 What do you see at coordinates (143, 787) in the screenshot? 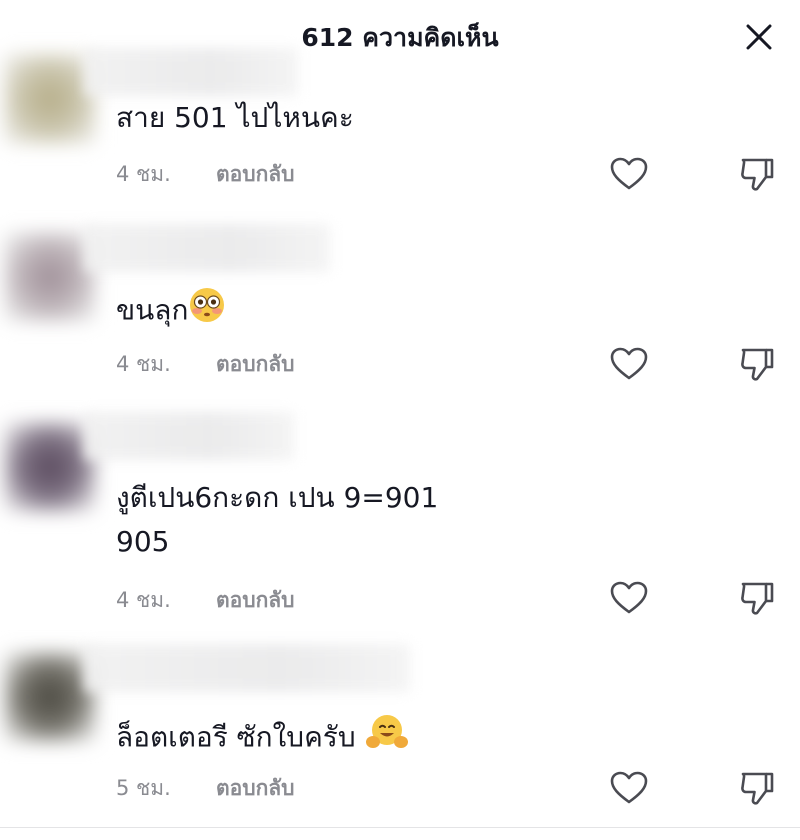
I see `comment-time: 5 ชม.` at bounding box center [143, 787].